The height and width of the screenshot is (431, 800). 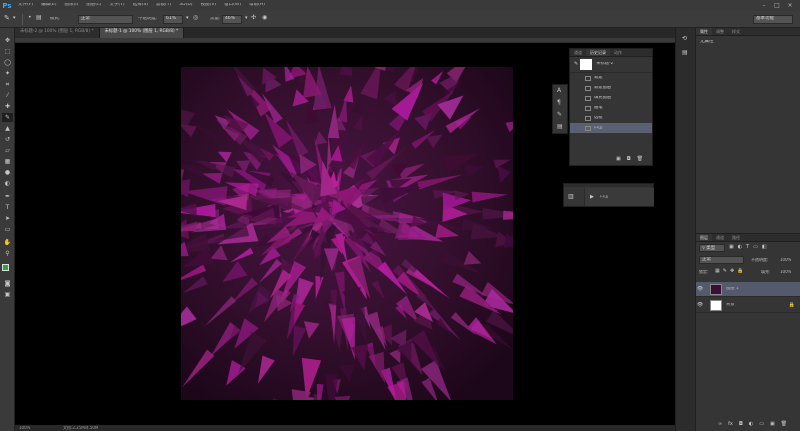 I want to click on lock-position-icon: ✥, so click(x=732, y=271).